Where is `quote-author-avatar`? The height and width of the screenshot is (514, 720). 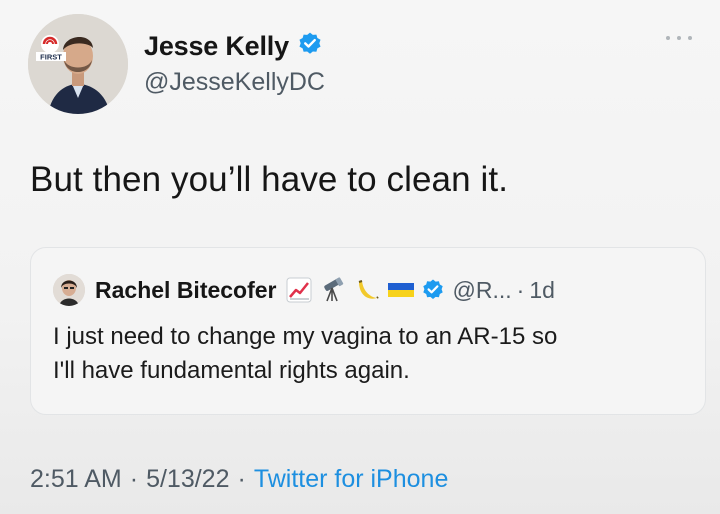
quote-author-avatar is located at coordinates (69, 290).